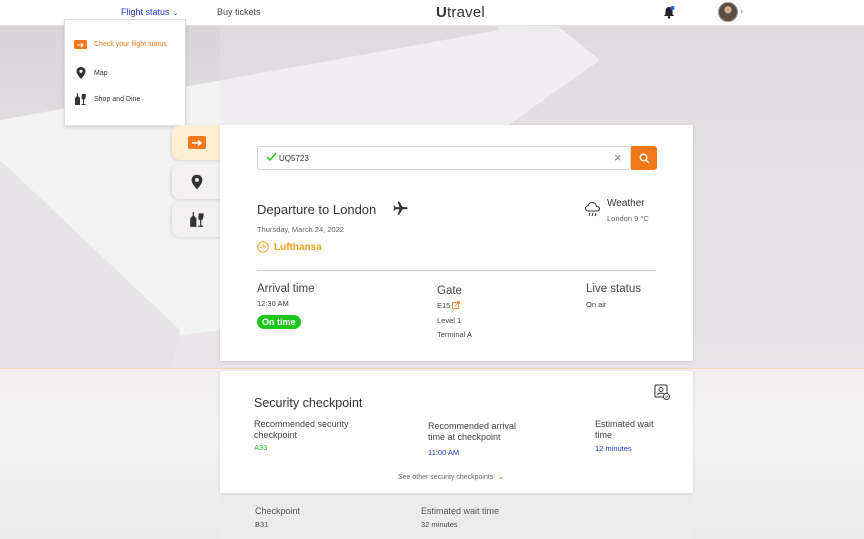 The image size is (864, 539). I want to click on airline: Lufthansa, so click(289, 247).